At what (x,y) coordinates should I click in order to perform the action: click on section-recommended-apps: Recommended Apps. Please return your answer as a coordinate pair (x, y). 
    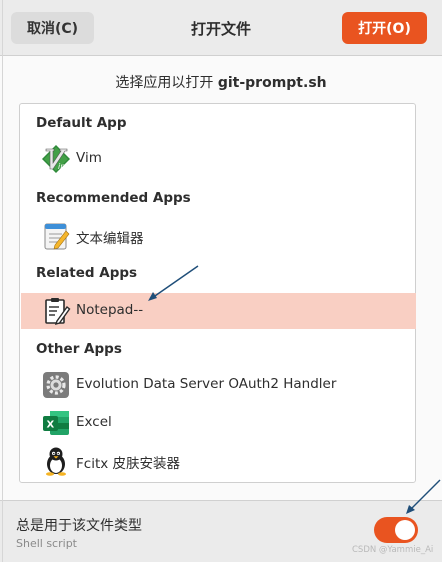
    Looking at the image, I should click on (113, 198).